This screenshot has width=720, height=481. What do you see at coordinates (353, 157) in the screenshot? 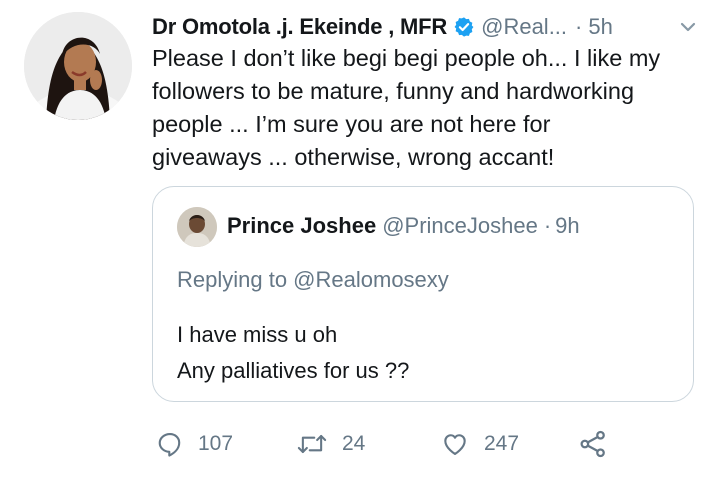
I see `tweet-text-line: giveaways ... otherwise, wrong accant!` at bounding box center [353, 157].